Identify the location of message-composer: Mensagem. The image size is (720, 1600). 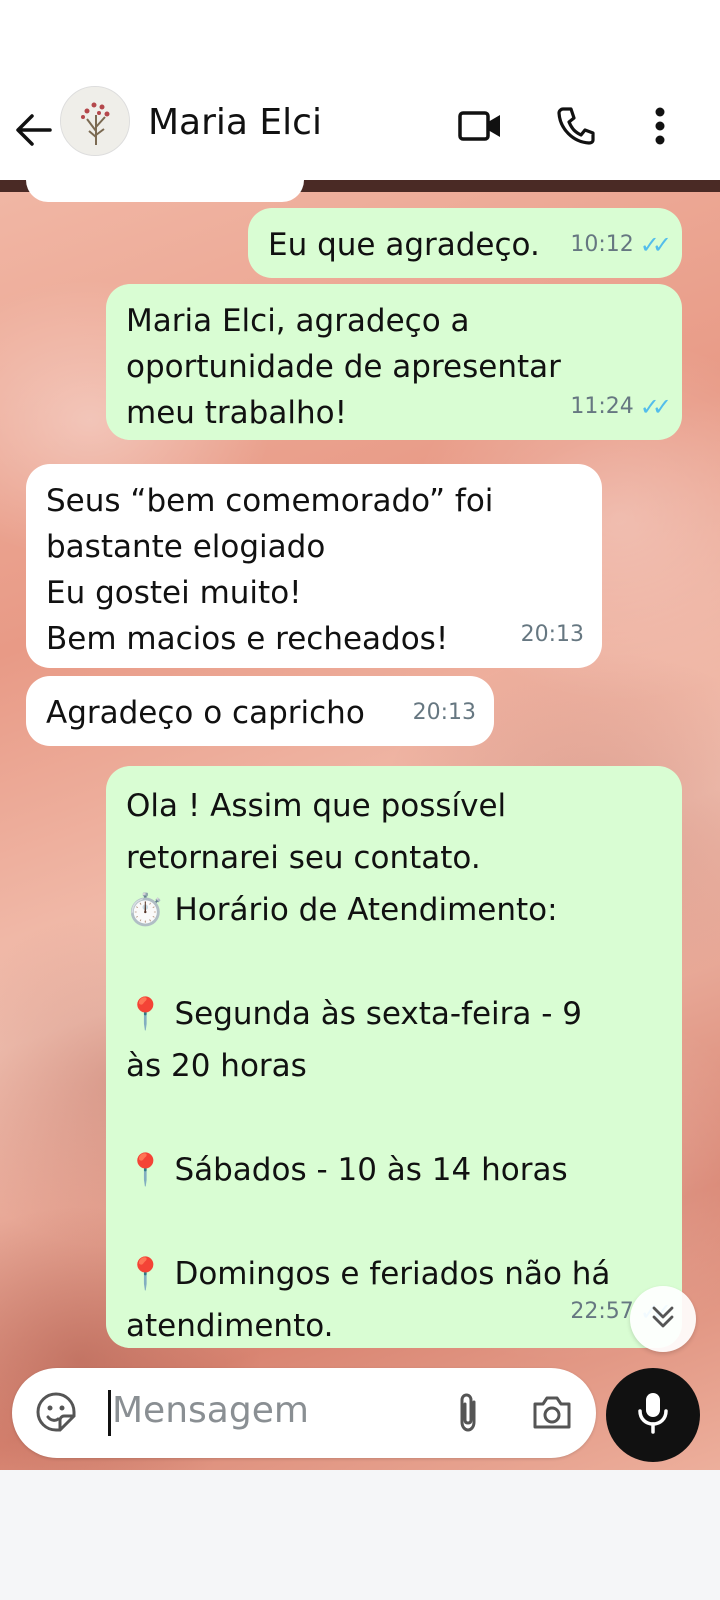
(304, 1413).